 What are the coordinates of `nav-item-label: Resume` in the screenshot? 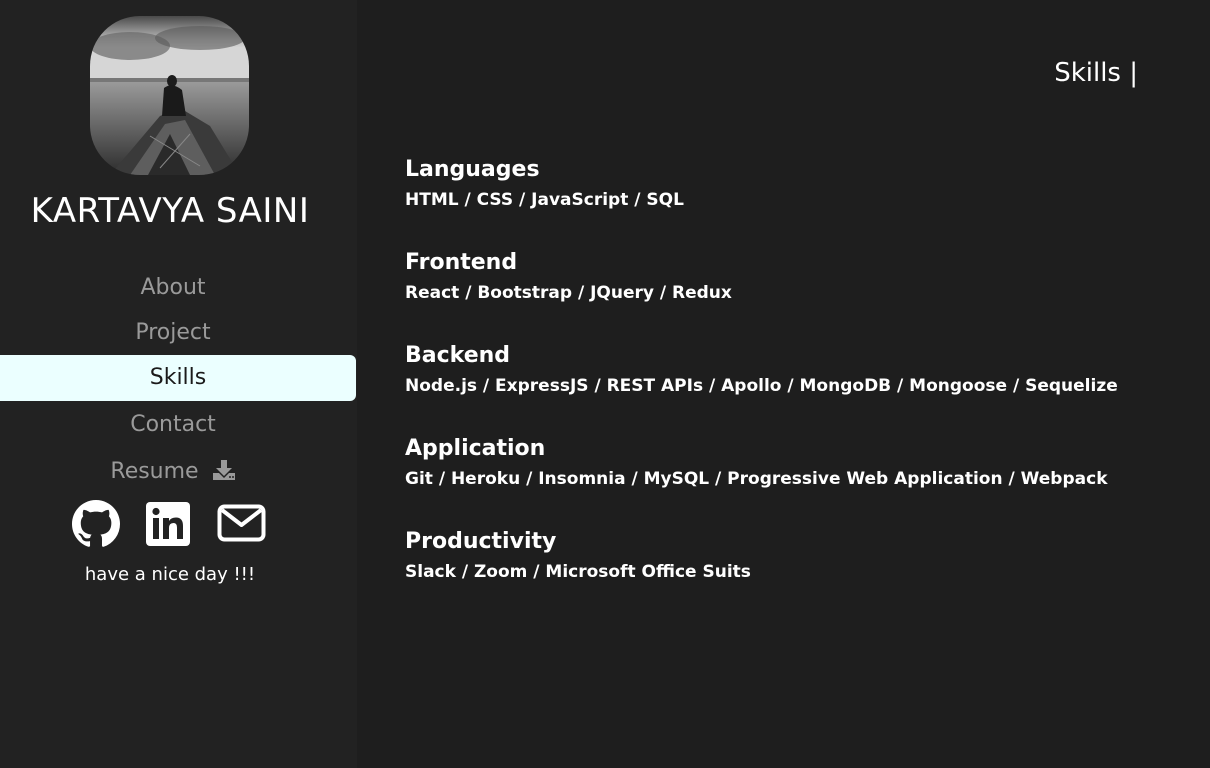 It's located at (154, 471).